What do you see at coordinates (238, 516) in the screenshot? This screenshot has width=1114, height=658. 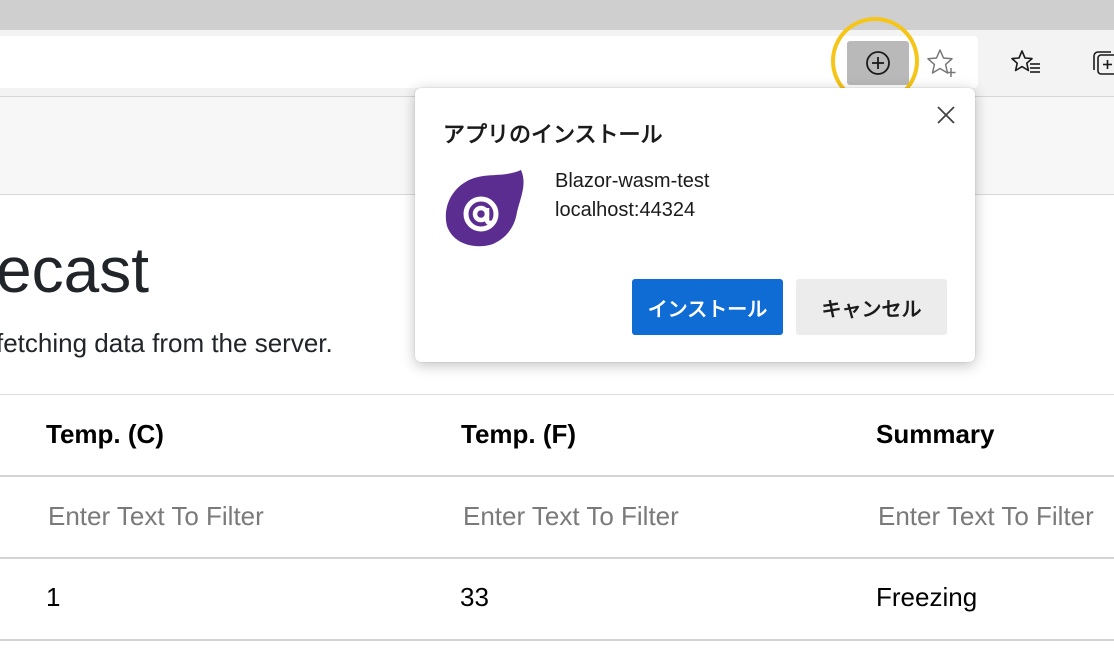 I see `filter-input-temp-c` at bounding box center [238, 516].